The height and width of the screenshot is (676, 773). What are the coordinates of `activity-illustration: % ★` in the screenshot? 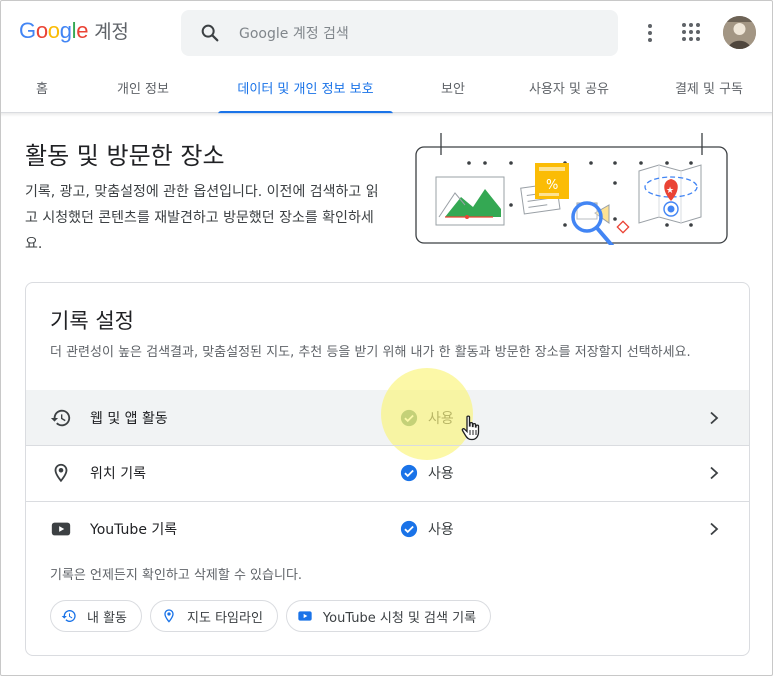 It's located at (571, 189).